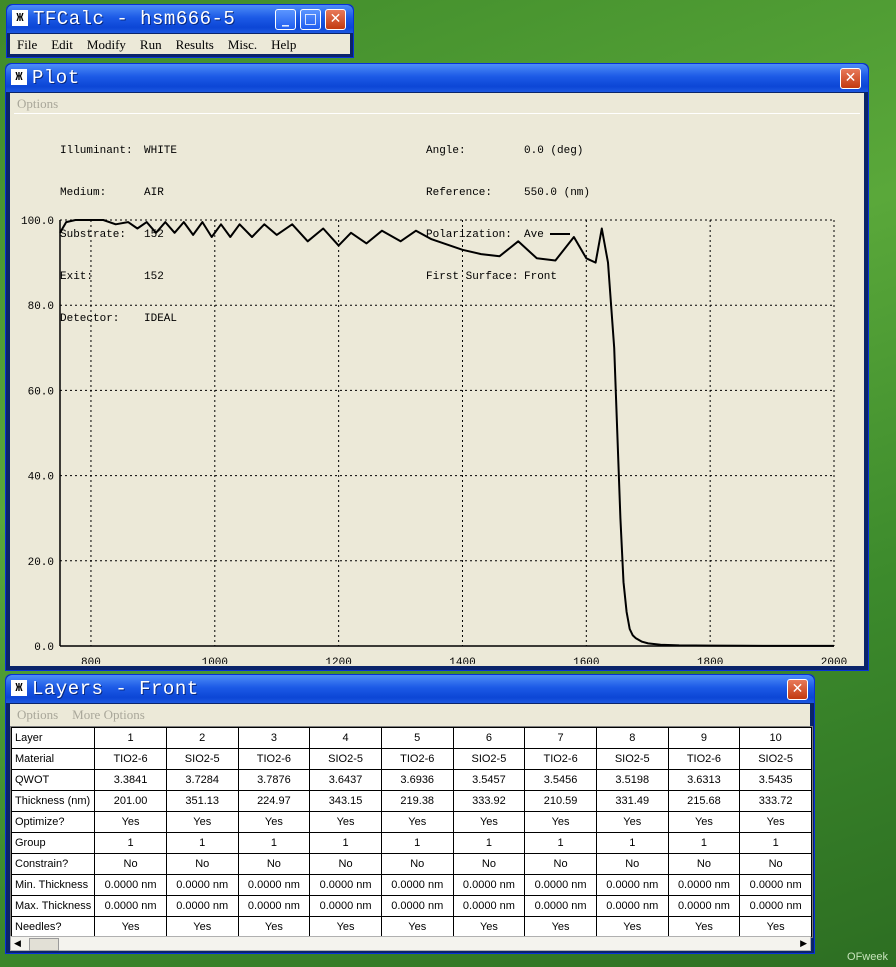  What do you see at coordinates (704, 780) in the screenshot?
I see `table-cell: 3.6313` at bounding box center [704, 780].